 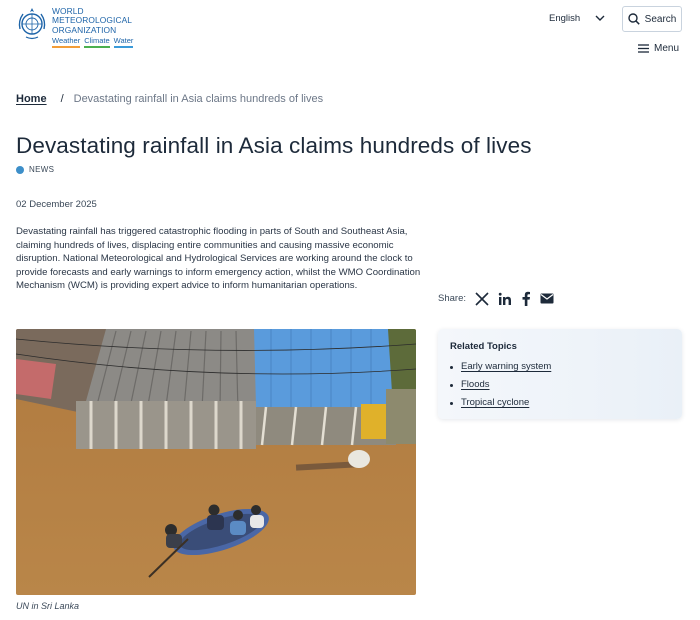 I want to click on language-selector: English, so click(x=577, y=18).